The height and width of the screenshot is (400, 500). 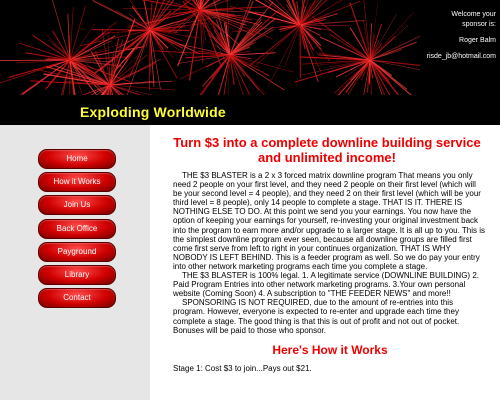 What do you see at coordinates (77, 252) in the screenshot?
I see `nav-payground-button: Payground` at bounding box center [77, 252].